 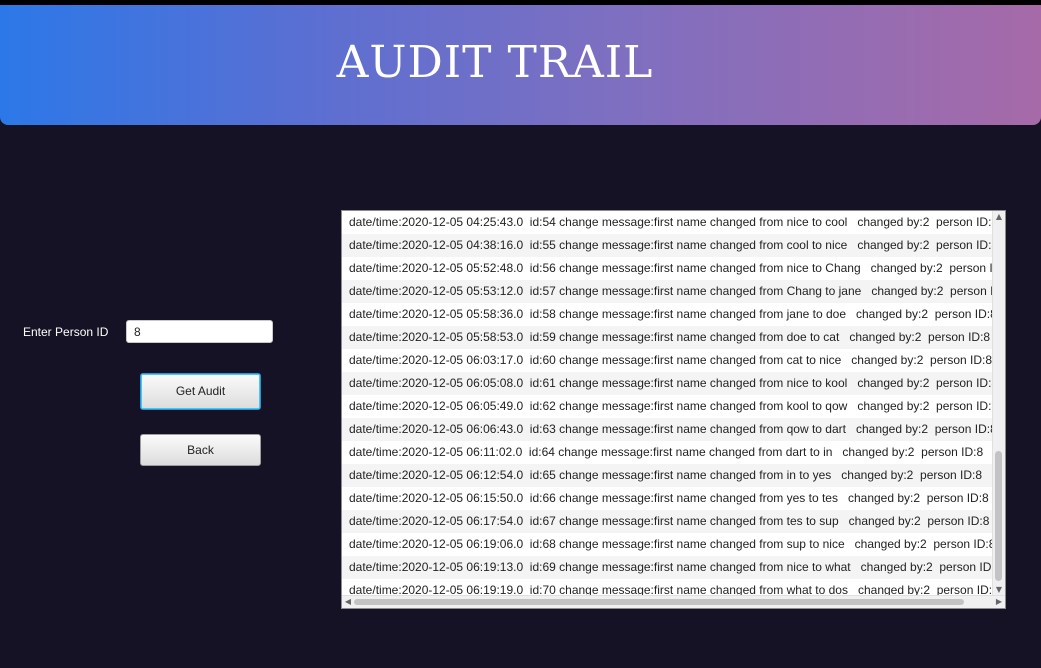 What do you see at coordinates (66, 332) in the screenshot?
I see `person-id-label: Enter Person ID` at bounding box center [66, 332].